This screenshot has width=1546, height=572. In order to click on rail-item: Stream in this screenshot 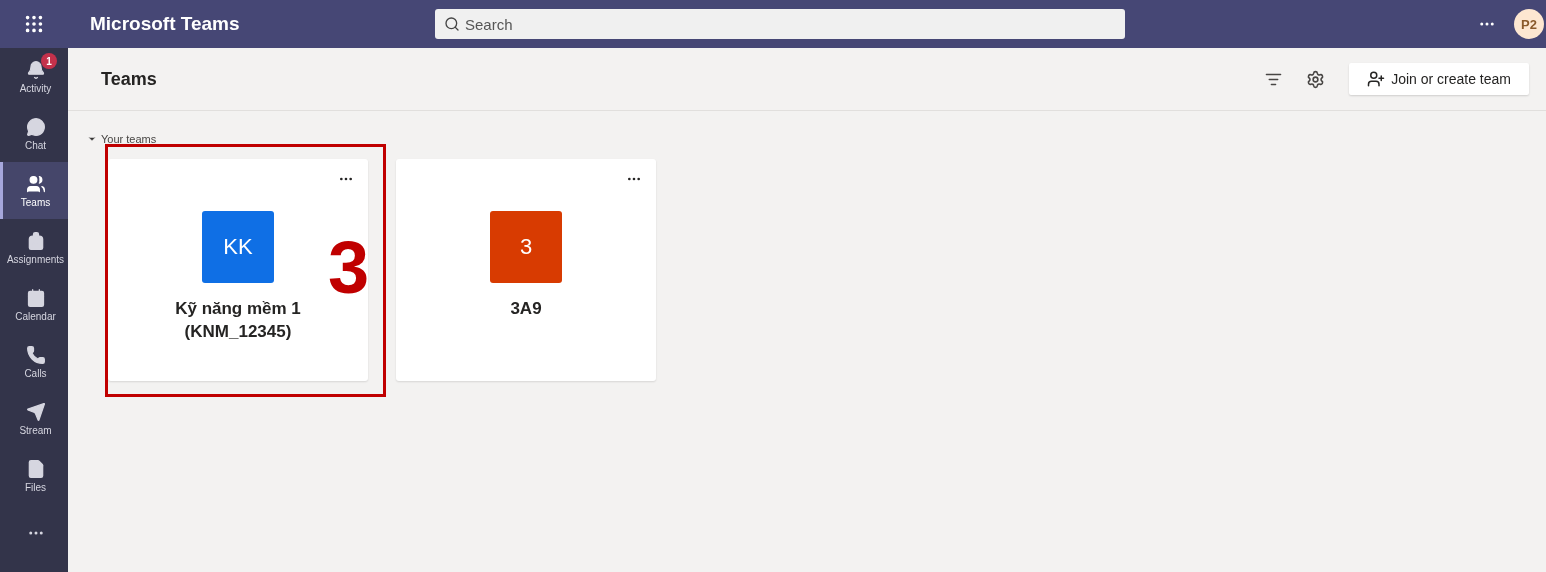, I will do `click(34, 418)`.